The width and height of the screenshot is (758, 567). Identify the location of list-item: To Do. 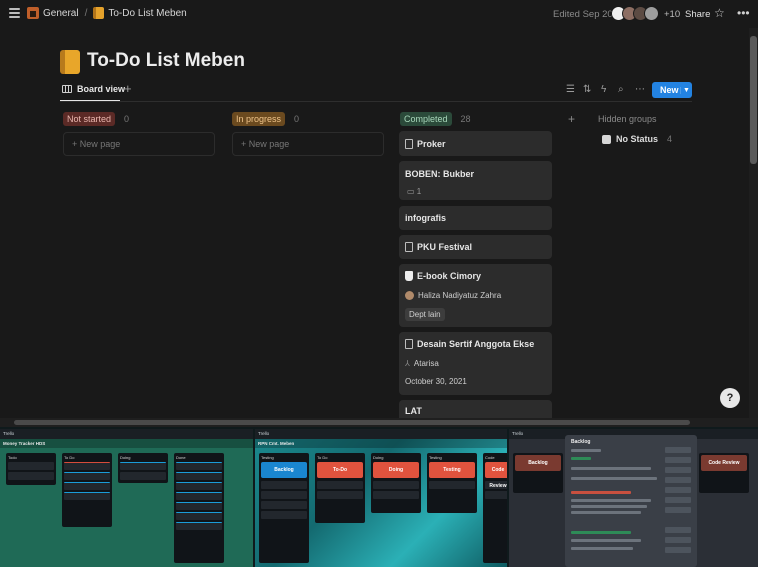
(87, 490).